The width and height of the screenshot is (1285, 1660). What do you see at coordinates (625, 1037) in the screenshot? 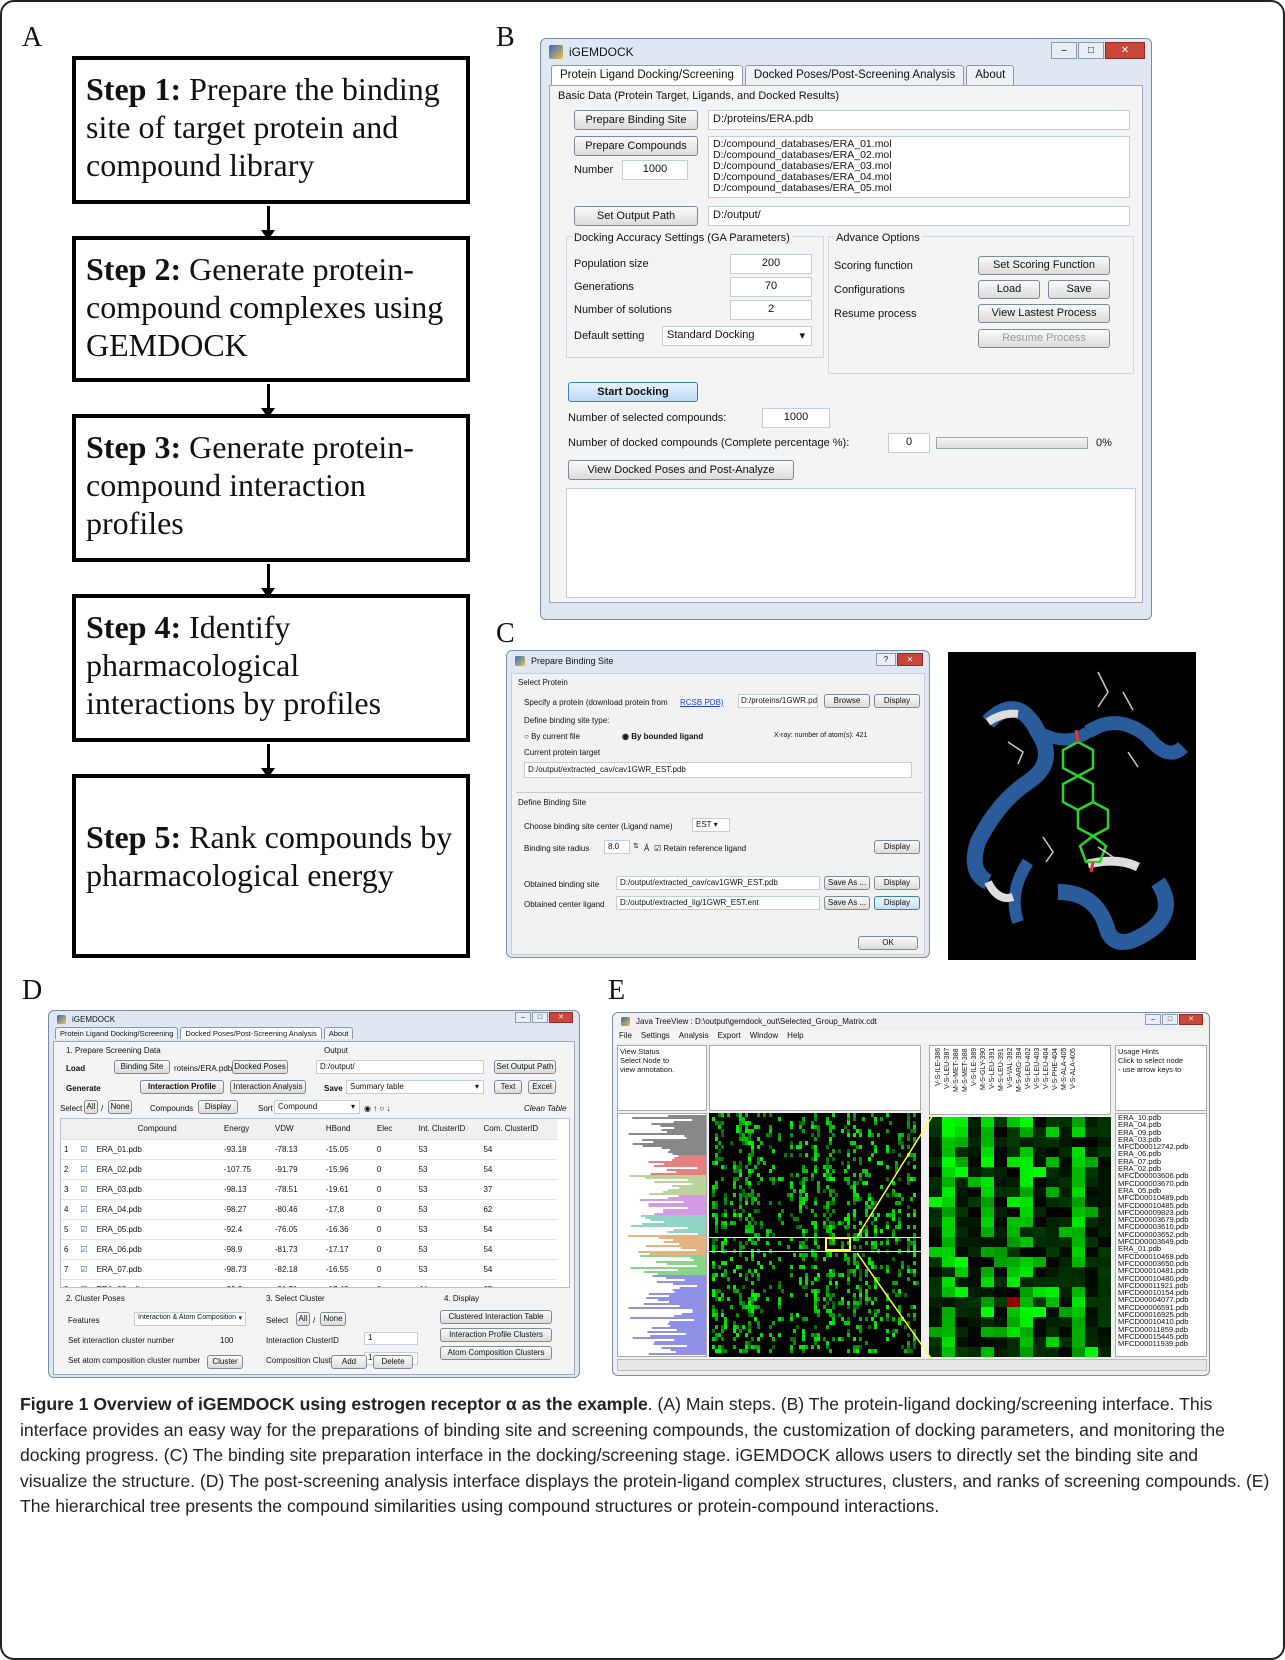
I see `menu-file: File` at bounding box center [625, 1037].